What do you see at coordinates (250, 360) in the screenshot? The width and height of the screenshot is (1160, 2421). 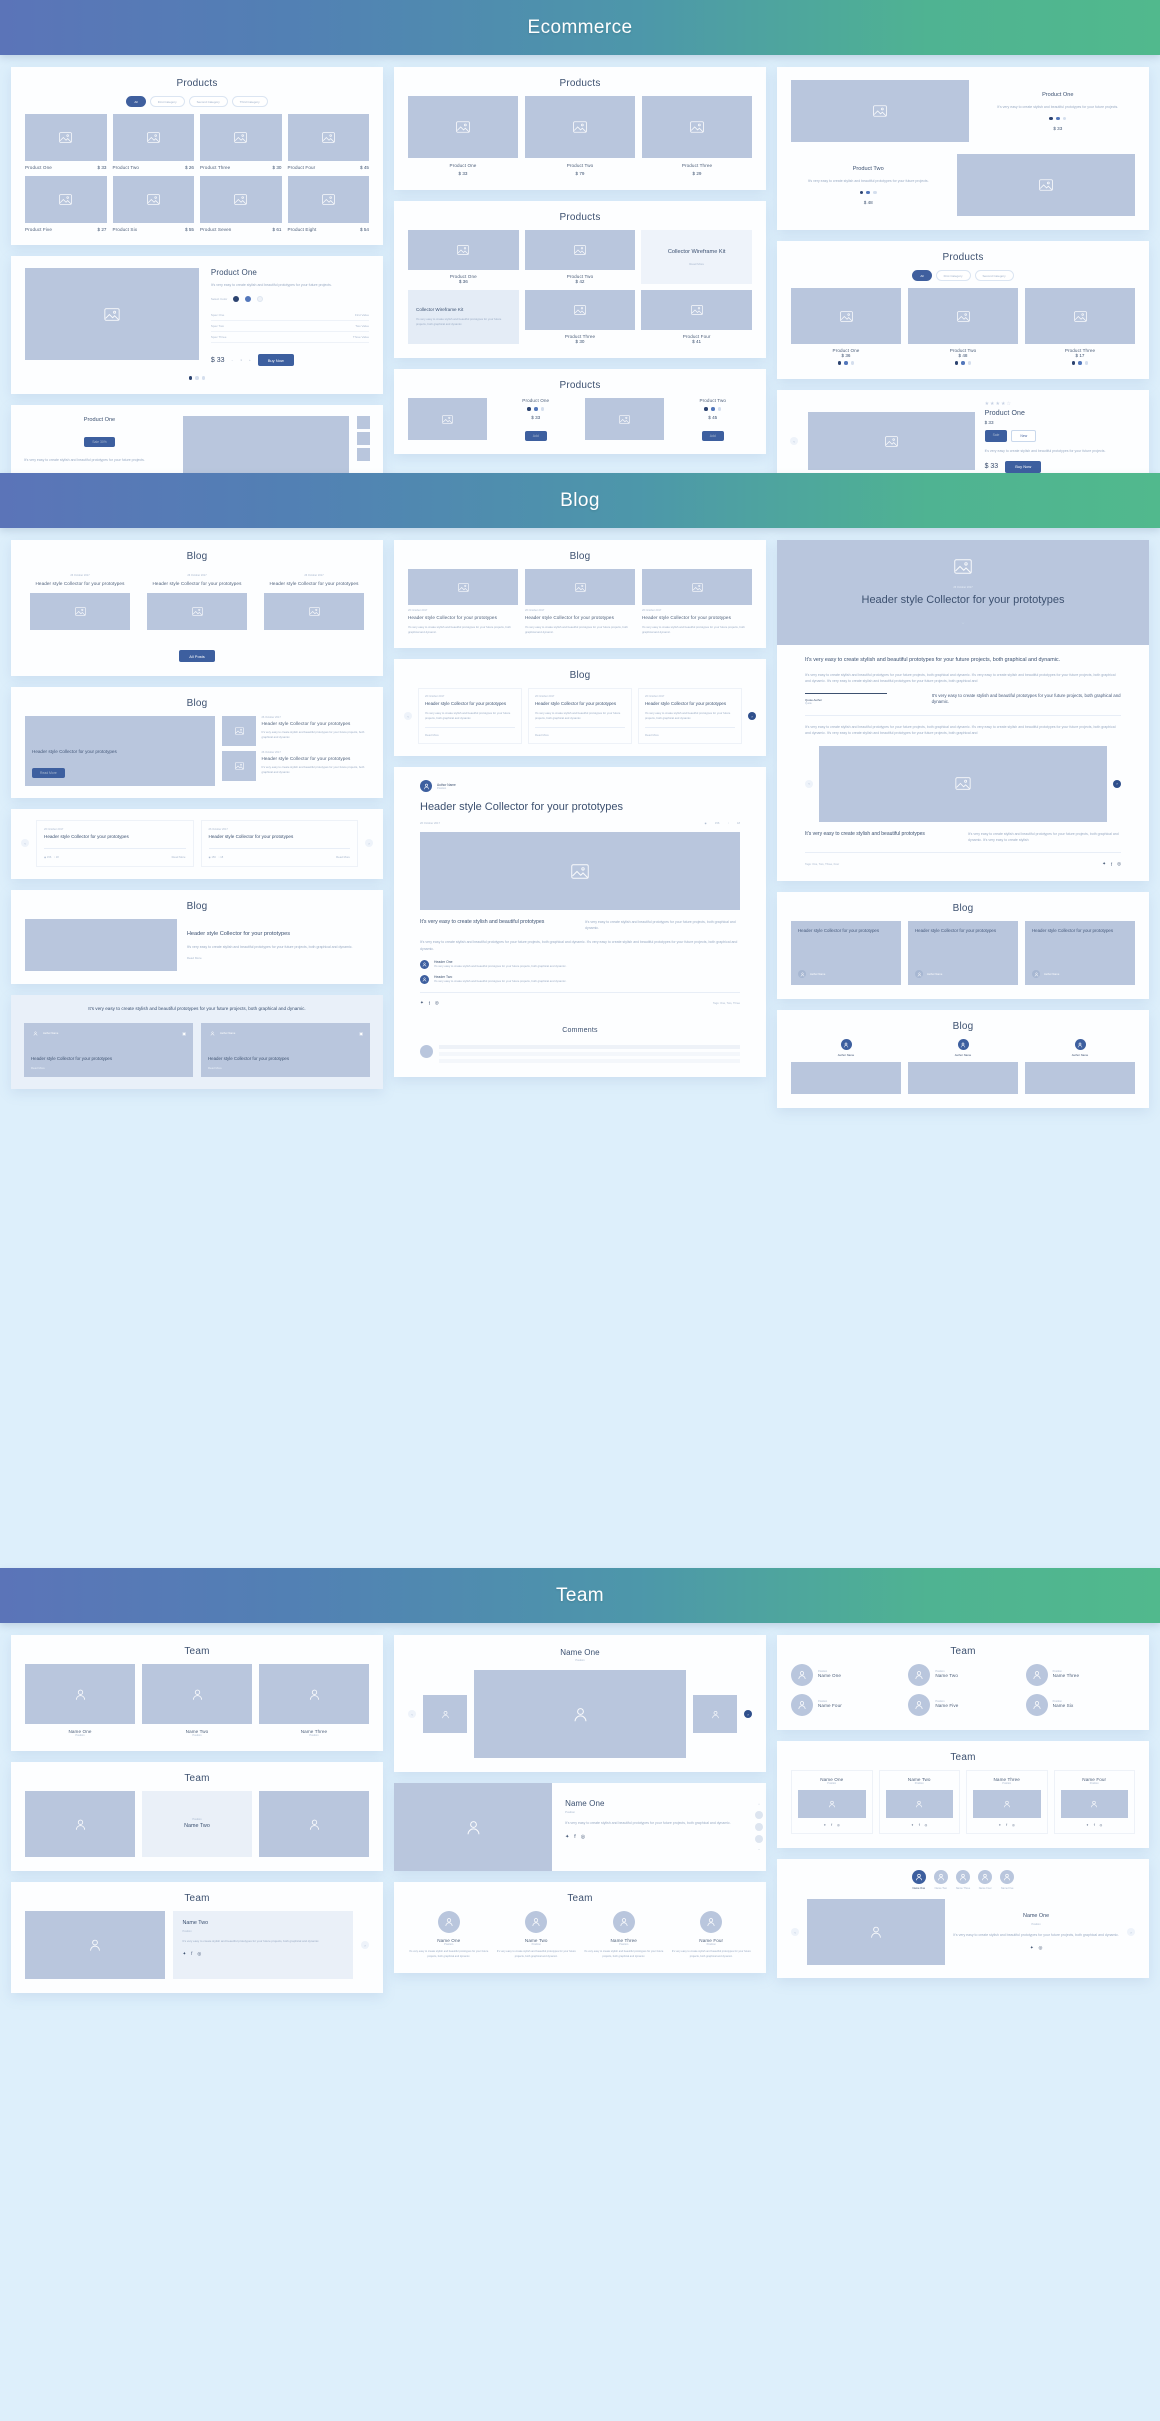 I see `qty-increment: +` at bounding box center [250, 360].